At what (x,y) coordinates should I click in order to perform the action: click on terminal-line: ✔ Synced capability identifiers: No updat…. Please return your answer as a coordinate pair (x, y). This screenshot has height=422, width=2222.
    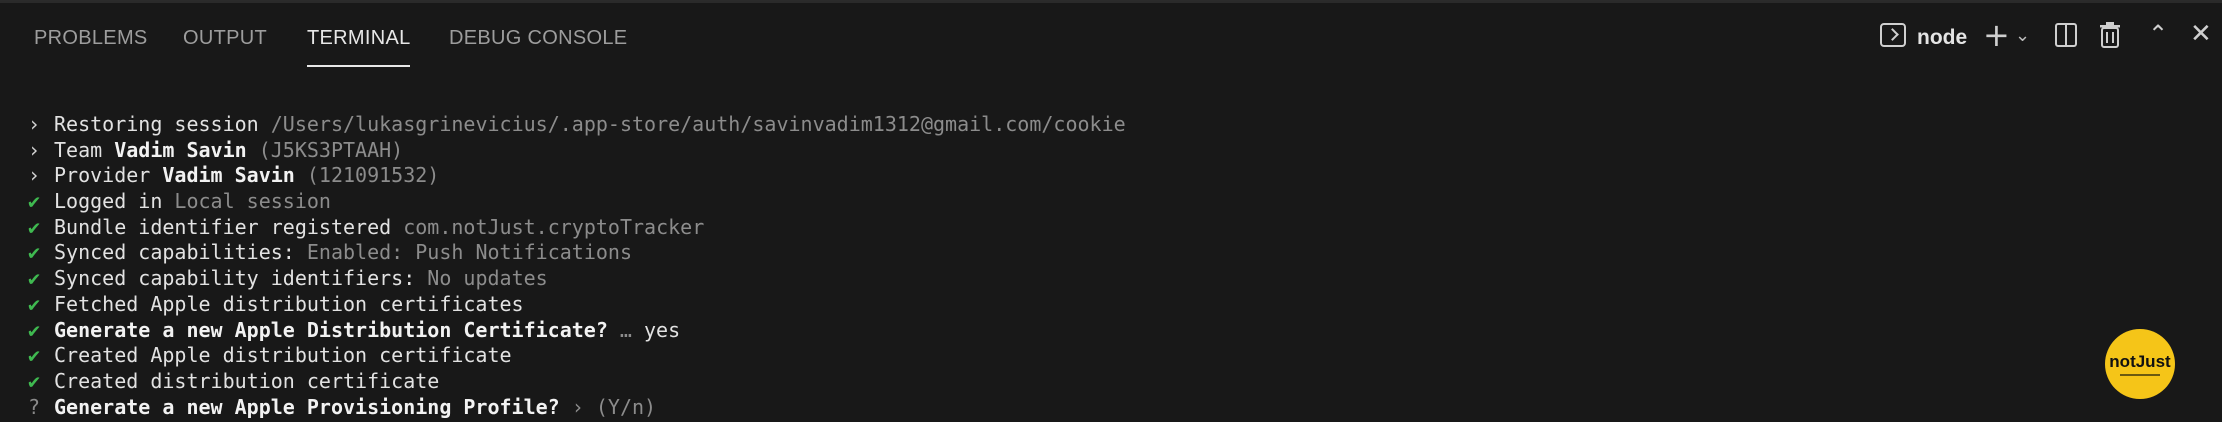
    Looking at the image, I should click on (1125, 279).